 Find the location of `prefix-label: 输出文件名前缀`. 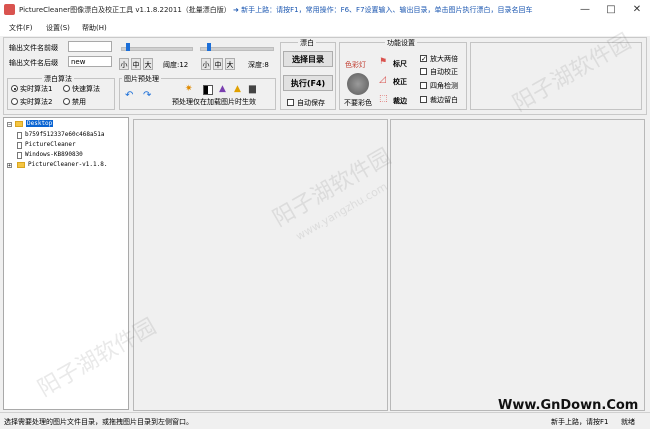

prefix-label: 输出文件名前缀 is located at coordinates (33, 48).